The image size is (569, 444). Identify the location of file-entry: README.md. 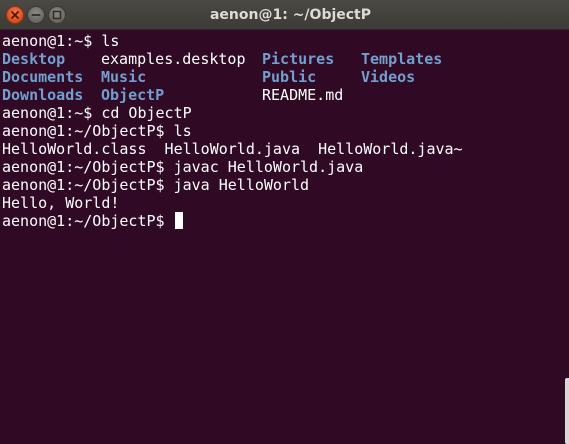
(303, 95).